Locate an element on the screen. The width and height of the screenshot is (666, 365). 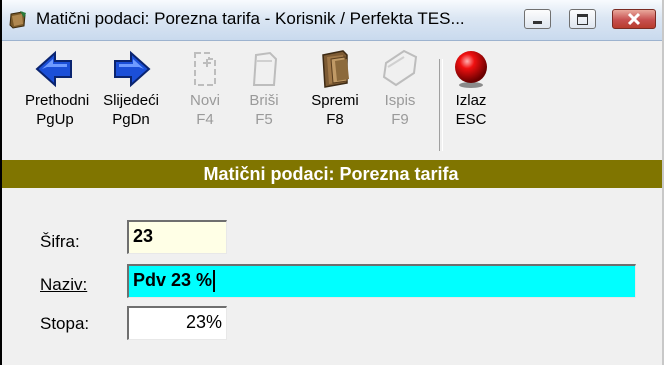
toolbar-button-new: Novi F4 is located at coordinates (205, 101).